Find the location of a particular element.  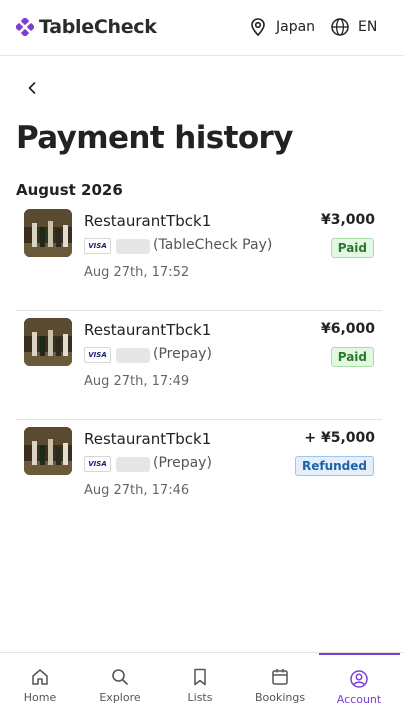

calendar-icon is located at coordinates (280, 677).